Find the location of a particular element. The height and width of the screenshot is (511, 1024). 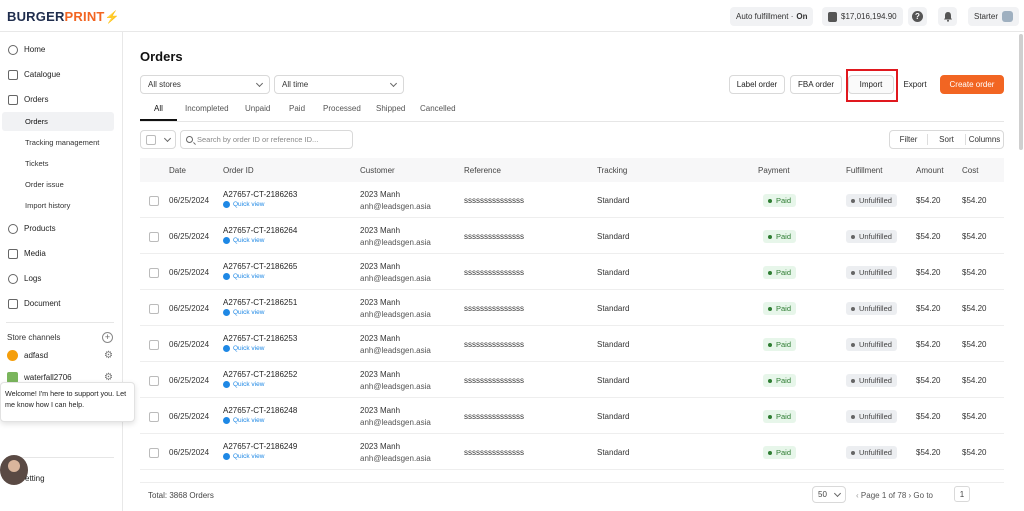

tab-all: All is located at coordinates (158, 108).